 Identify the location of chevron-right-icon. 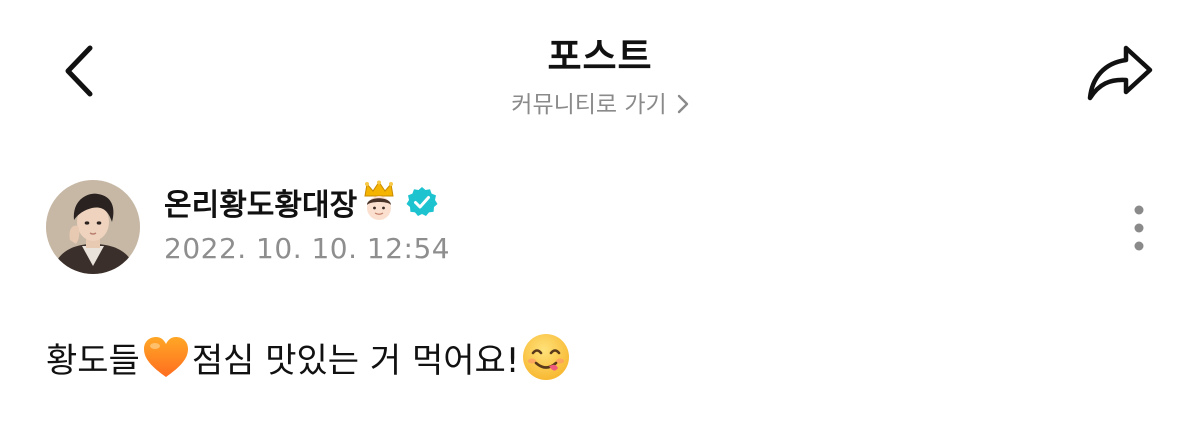
(683, 107).